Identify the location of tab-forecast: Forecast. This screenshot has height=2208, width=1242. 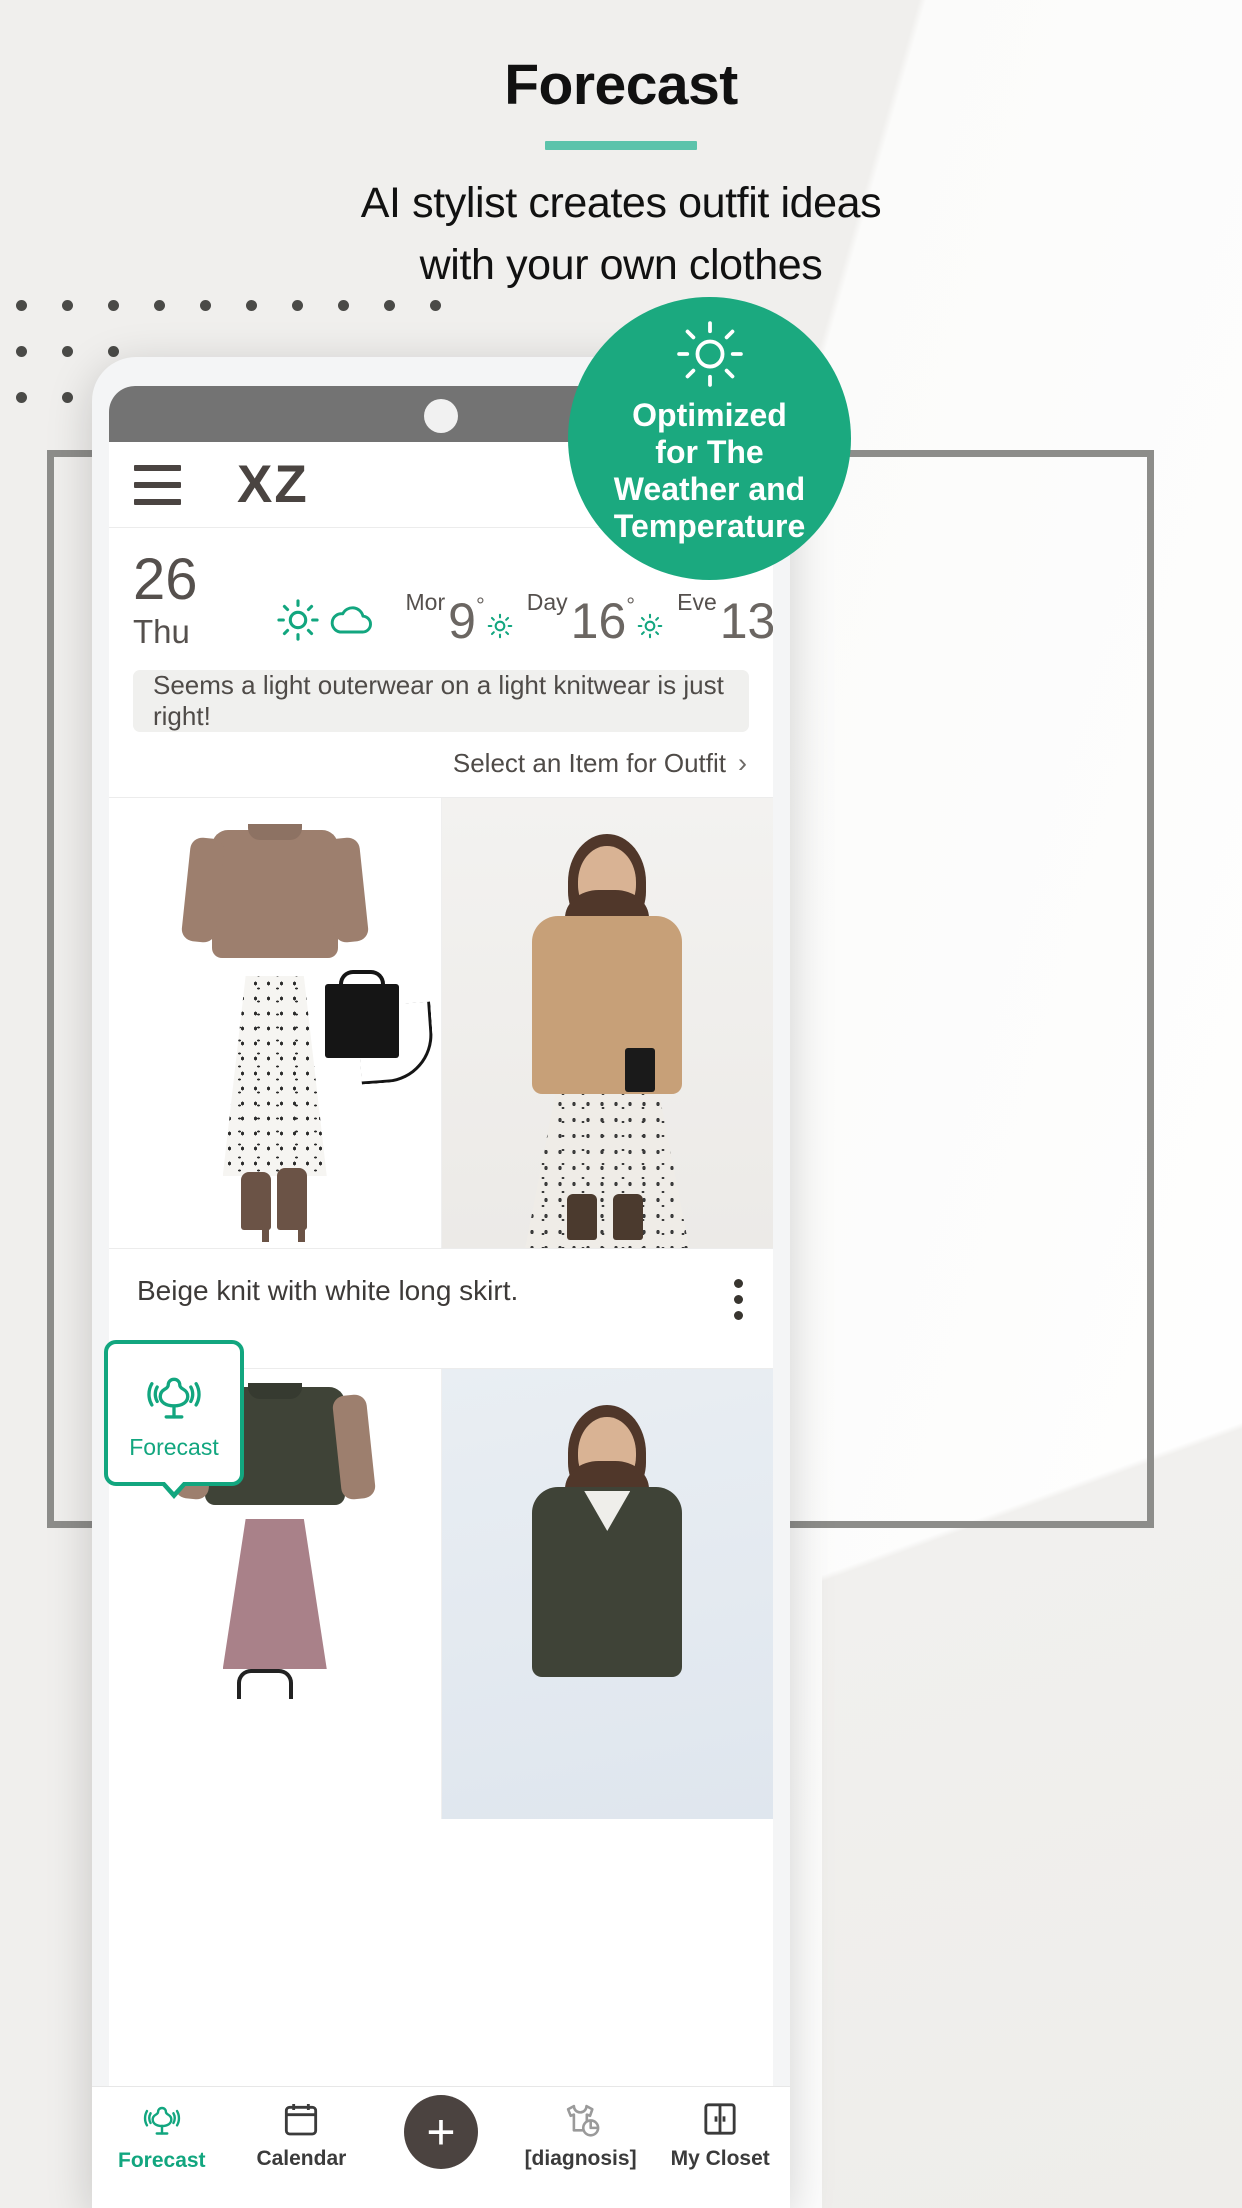
(162, 2136).